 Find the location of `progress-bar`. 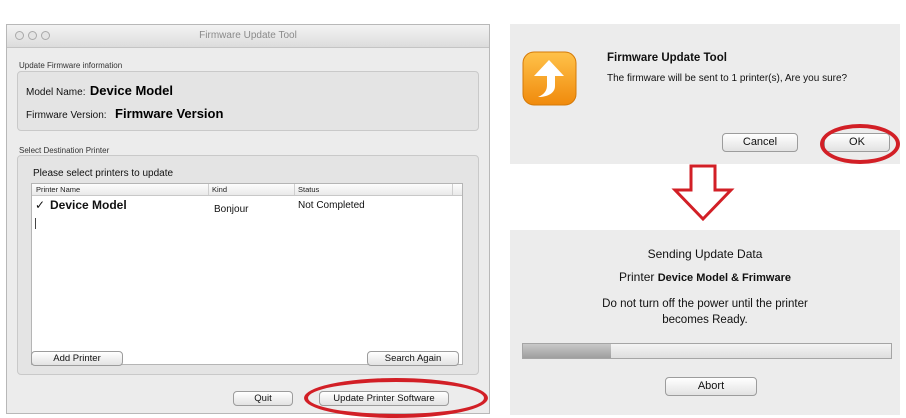

progress-bar is located at coordinates (707, 351).